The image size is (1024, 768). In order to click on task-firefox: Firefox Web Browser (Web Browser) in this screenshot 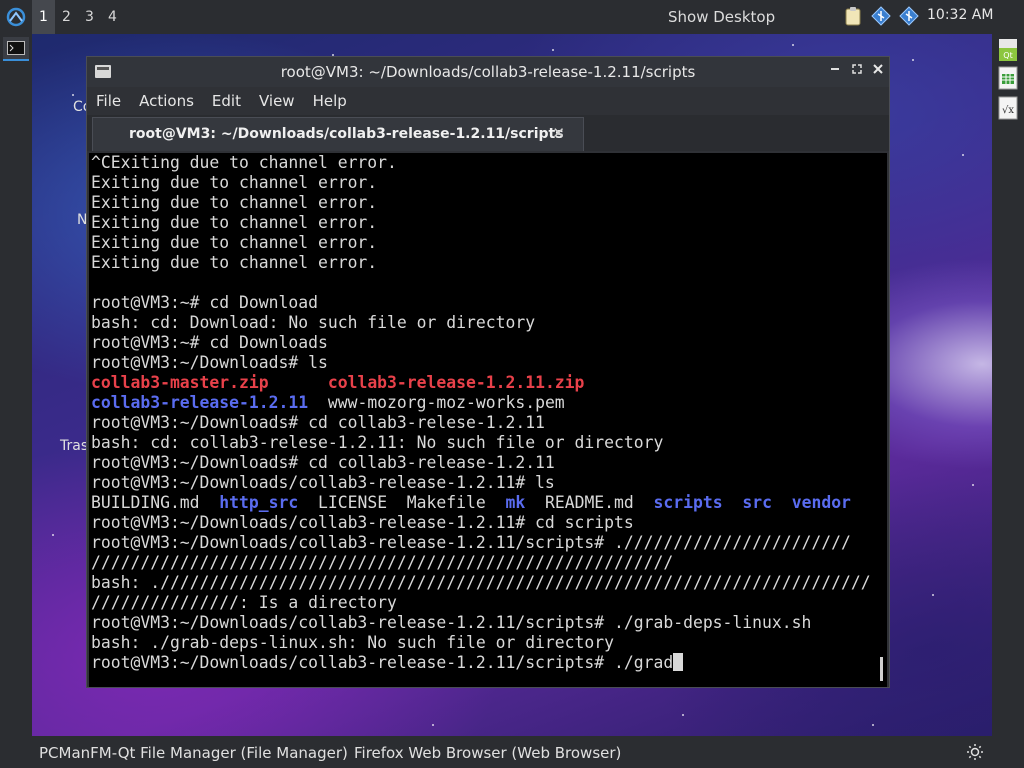, I will do `click(487, 753)`.